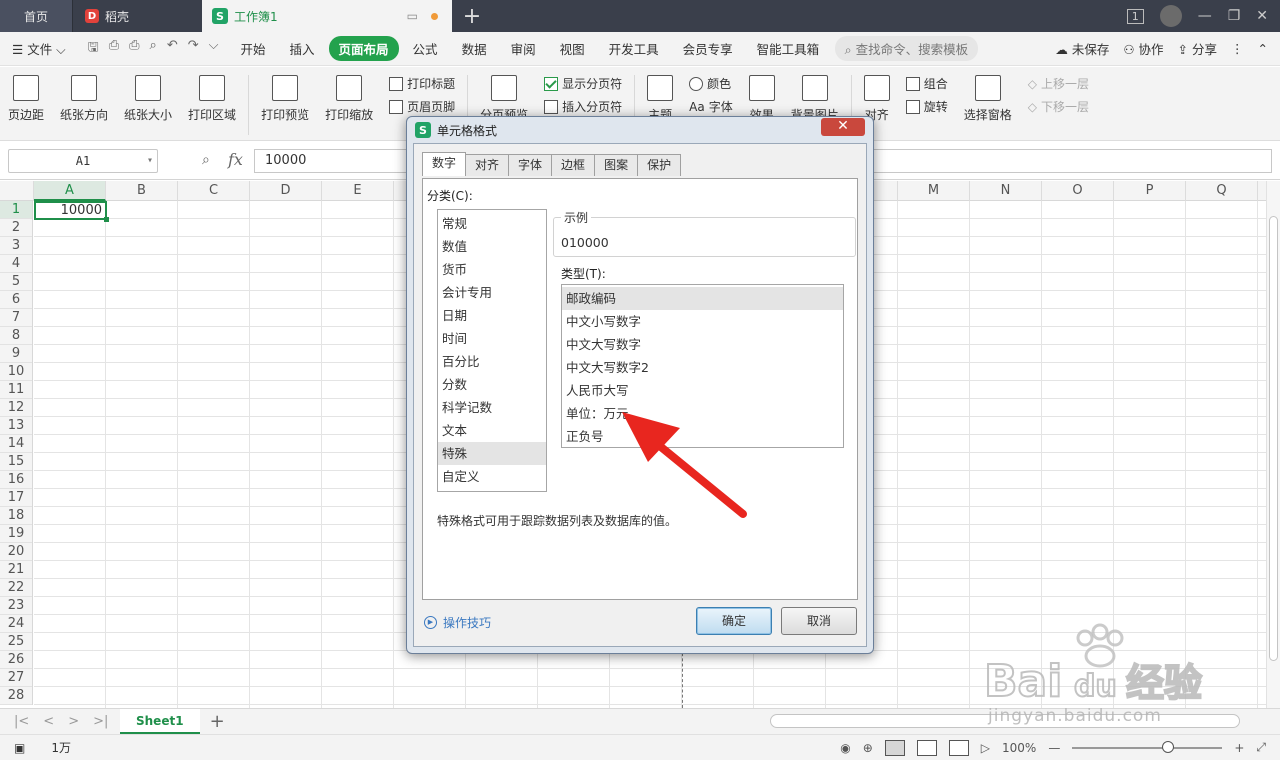 Image resolution: width=1280 pixels, height=760 pixels. What do you see at coordinates (906, 48) in the screenshot?
I see `command-search-input: ⌕ 查找命令、搜索模板` at bounding box center [906, 48].